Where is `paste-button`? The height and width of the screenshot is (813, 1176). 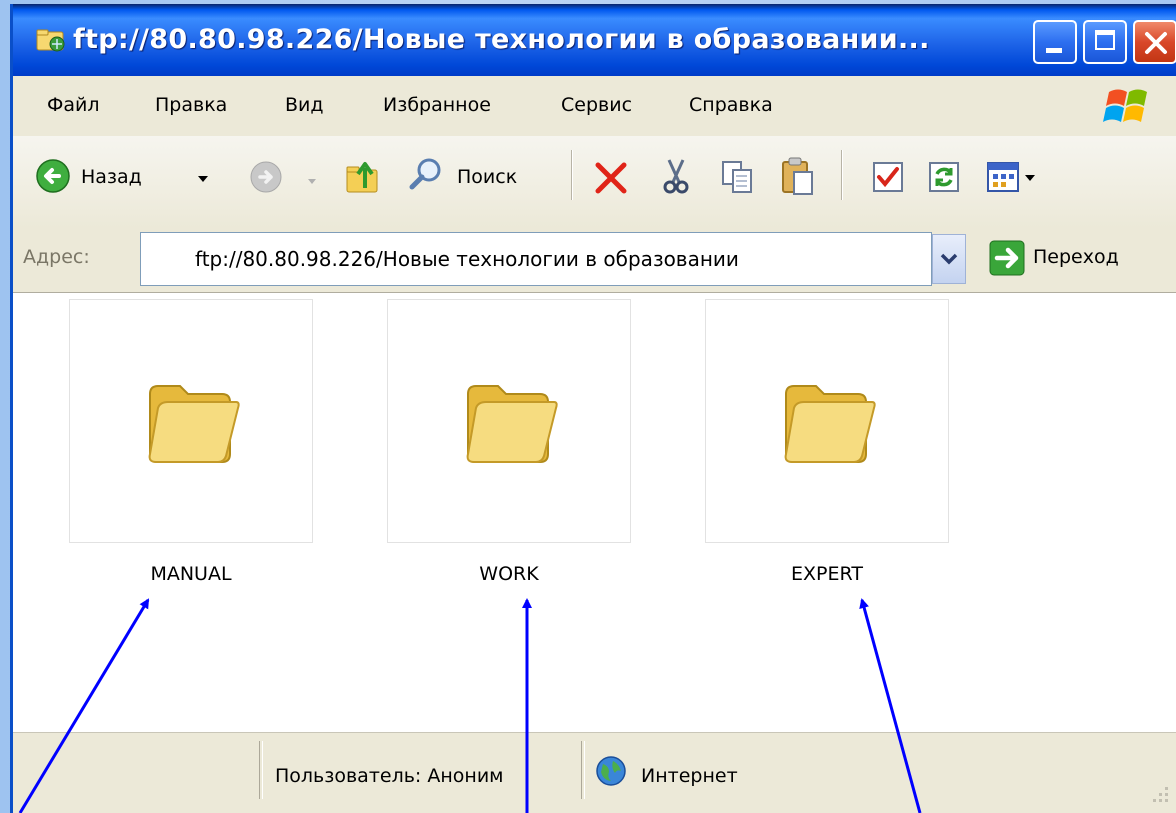 paste-button is located at coordinates (798, 178).